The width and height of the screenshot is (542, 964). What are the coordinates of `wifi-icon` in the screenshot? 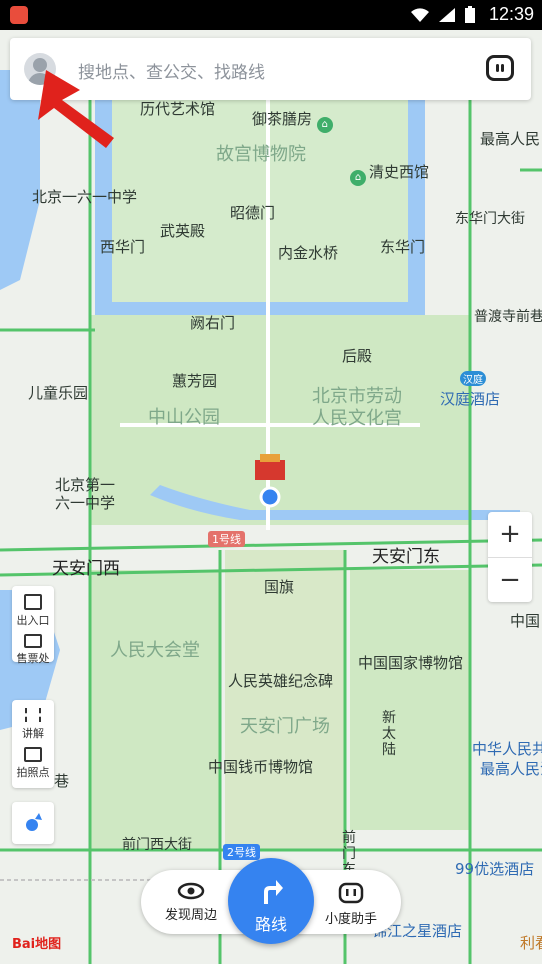 It's located at (420, 15).